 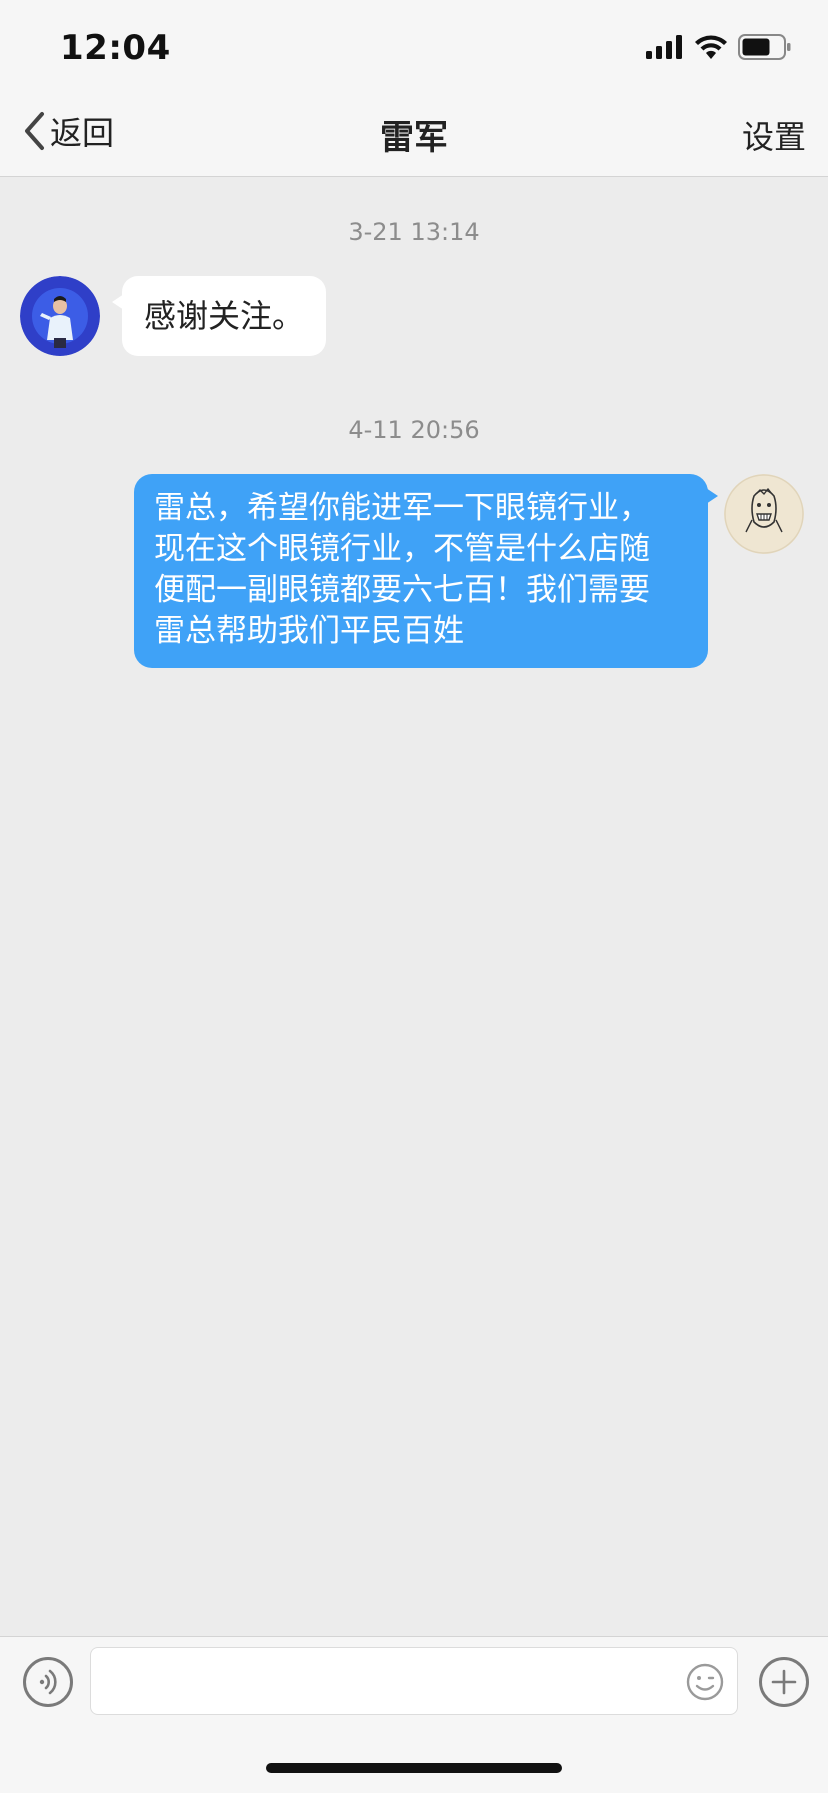 I want to click on message-timestamp: 3-21 13:14, so click(x=414, y=232).